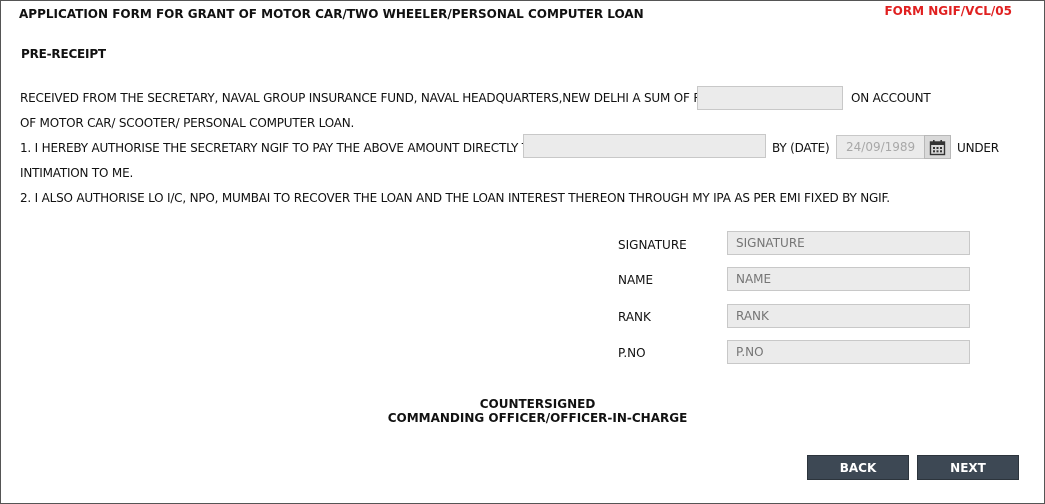  What do you see at coordinates (948, 11) in the screenshot?
I see `form-number: FORM NGIF/VCL/05` at bounding box center [948, 11].